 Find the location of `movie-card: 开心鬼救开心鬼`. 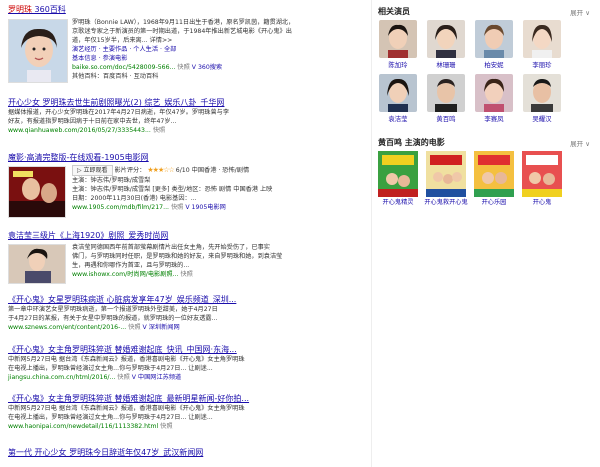

movie-card: 开心鬼救开心鬼 is located at coordinates (446, 179).